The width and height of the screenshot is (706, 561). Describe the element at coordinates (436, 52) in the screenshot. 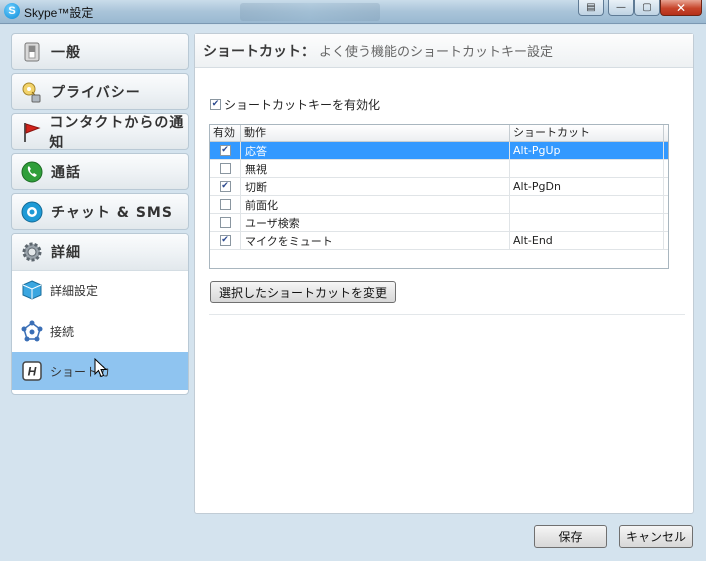

I see `page-description: よく使う機能のショートカットキー設定` at that location.